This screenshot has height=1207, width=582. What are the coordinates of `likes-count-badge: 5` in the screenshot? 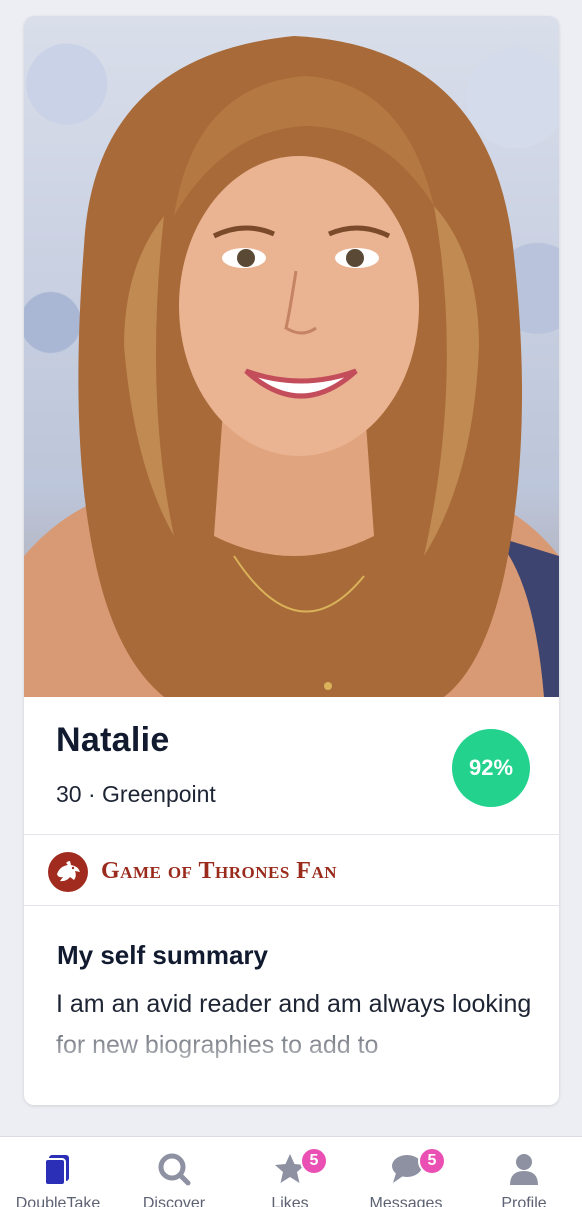 It's located at (314, 1161).